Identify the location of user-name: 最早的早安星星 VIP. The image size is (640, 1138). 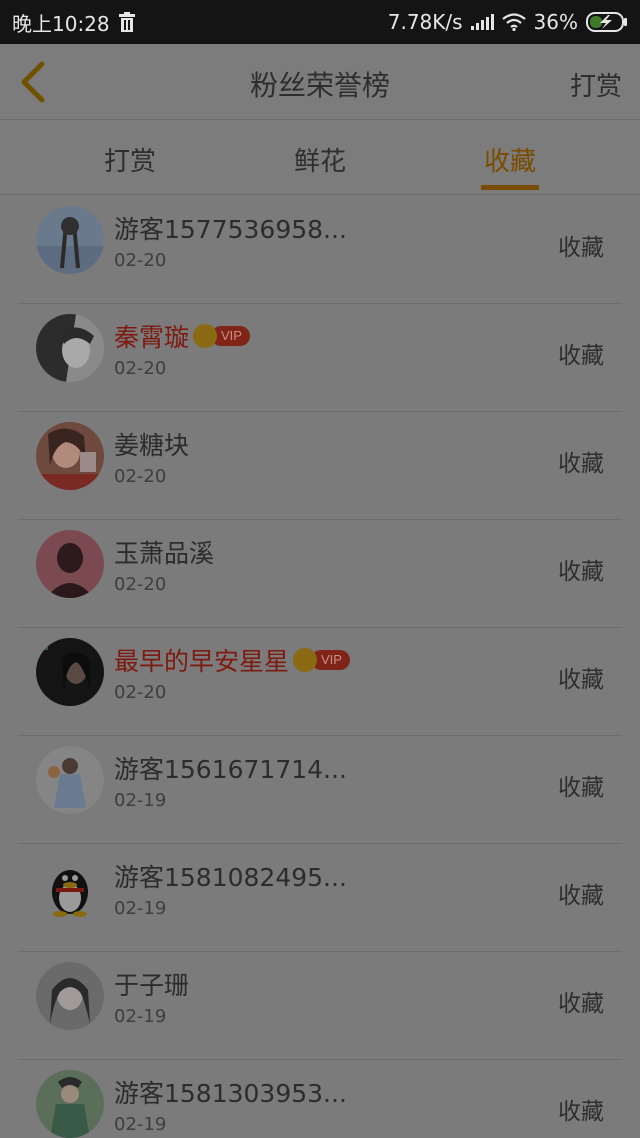
(232, 660).